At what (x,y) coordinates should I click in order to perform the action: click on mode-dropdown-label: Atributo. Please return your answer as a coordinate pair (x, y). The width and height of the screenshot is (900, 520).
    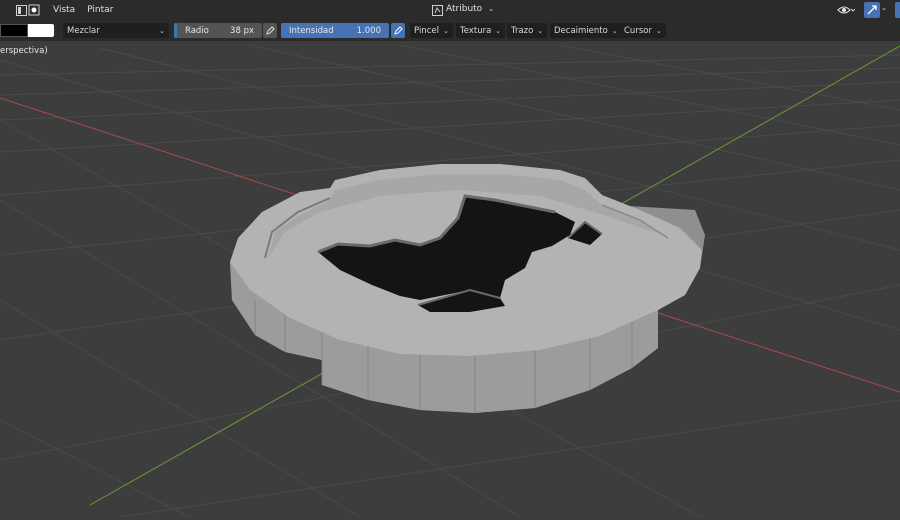
    Looking at the image, I should click on (464, 9).